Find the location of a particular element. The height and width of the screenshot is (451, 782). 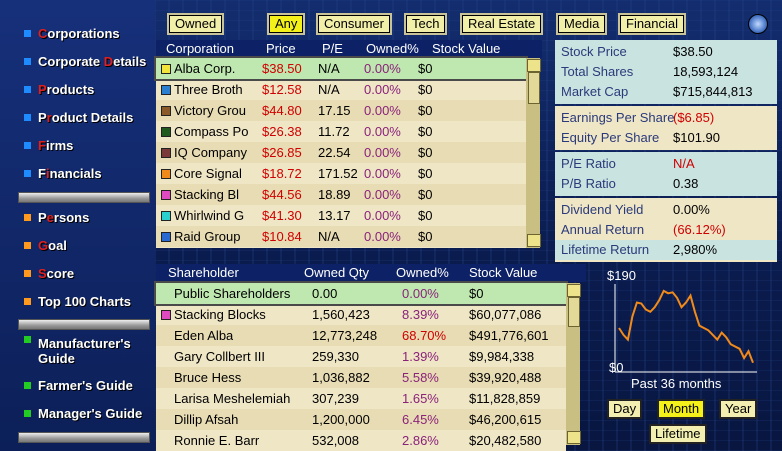

corp-name: Raid Group is located at coordinates (207, 236).